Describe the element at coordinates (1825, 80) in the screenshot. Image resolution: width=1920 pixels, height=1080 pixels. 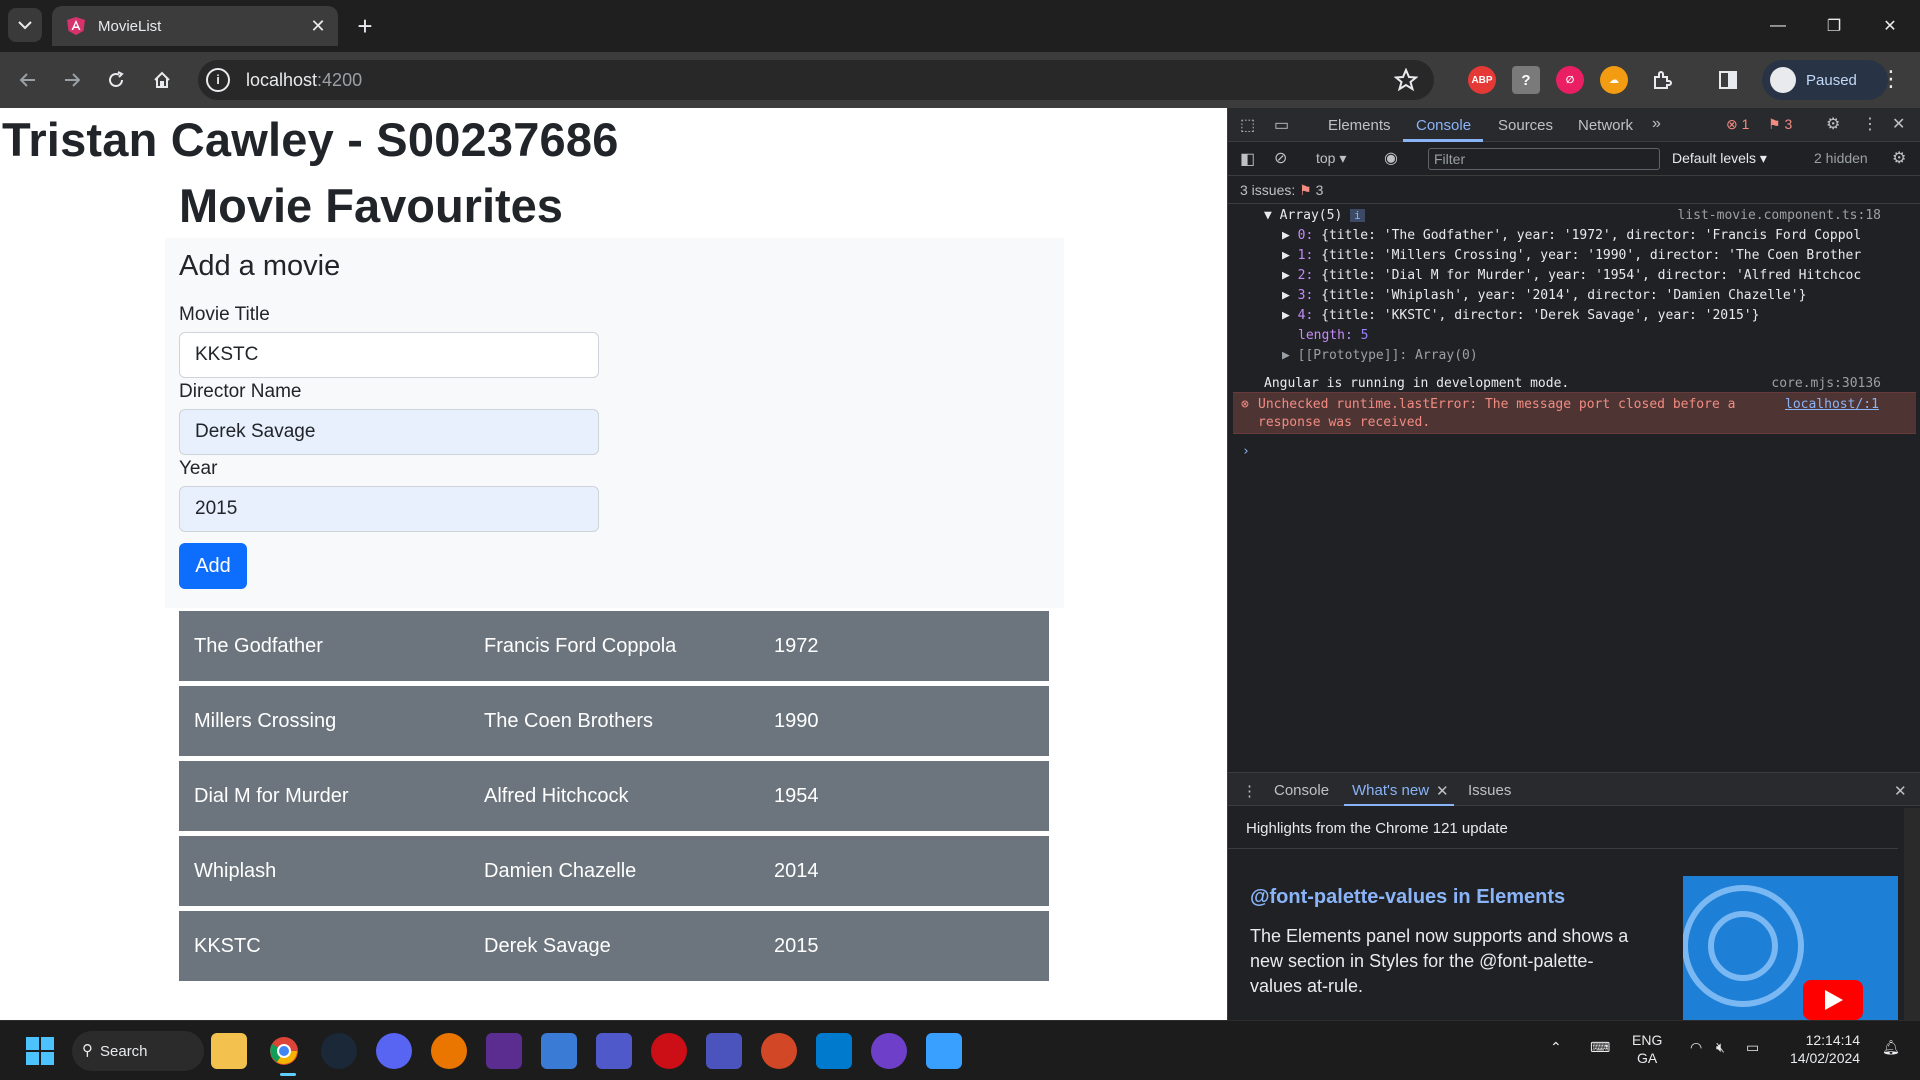
I see `profile-button: Paused` at that location.